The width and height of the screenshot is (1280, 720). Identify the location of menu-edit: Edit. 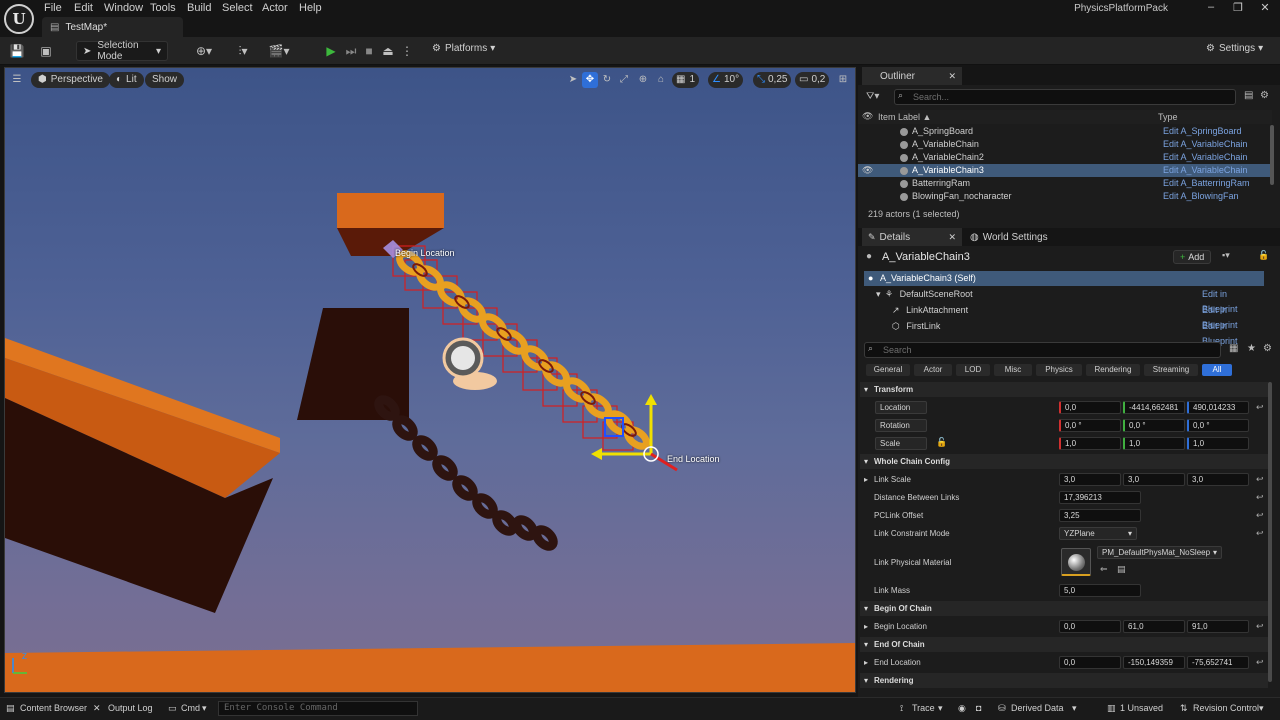
(83, 8).